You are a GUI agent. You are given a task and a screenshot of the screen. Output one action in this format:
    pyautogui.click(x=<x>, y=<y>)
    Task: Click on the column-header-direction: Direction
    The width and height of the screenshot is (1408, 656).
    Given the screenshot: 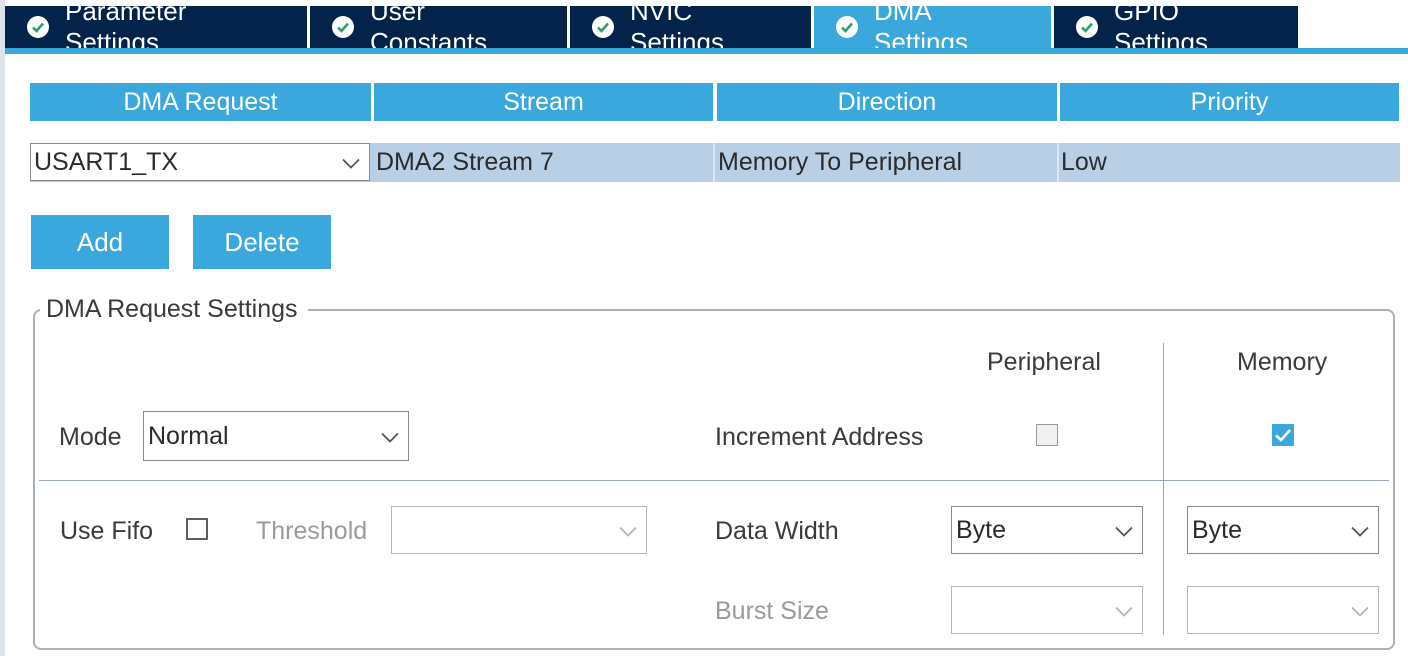 What is the action you would take?
    pyautogui.click(x=887, y=102)
    